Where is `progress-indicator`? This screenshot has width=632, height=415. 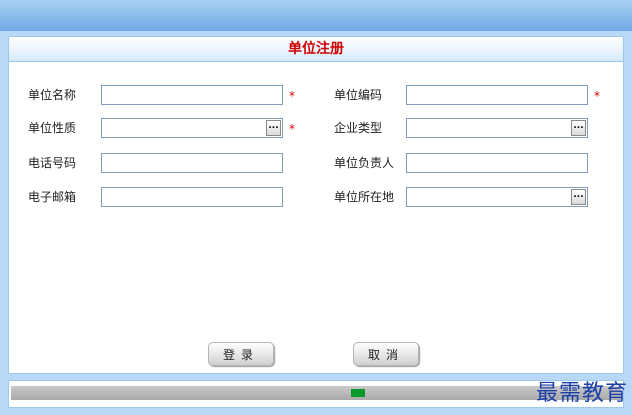 progress-indicator is located at coordinates (358, 393).